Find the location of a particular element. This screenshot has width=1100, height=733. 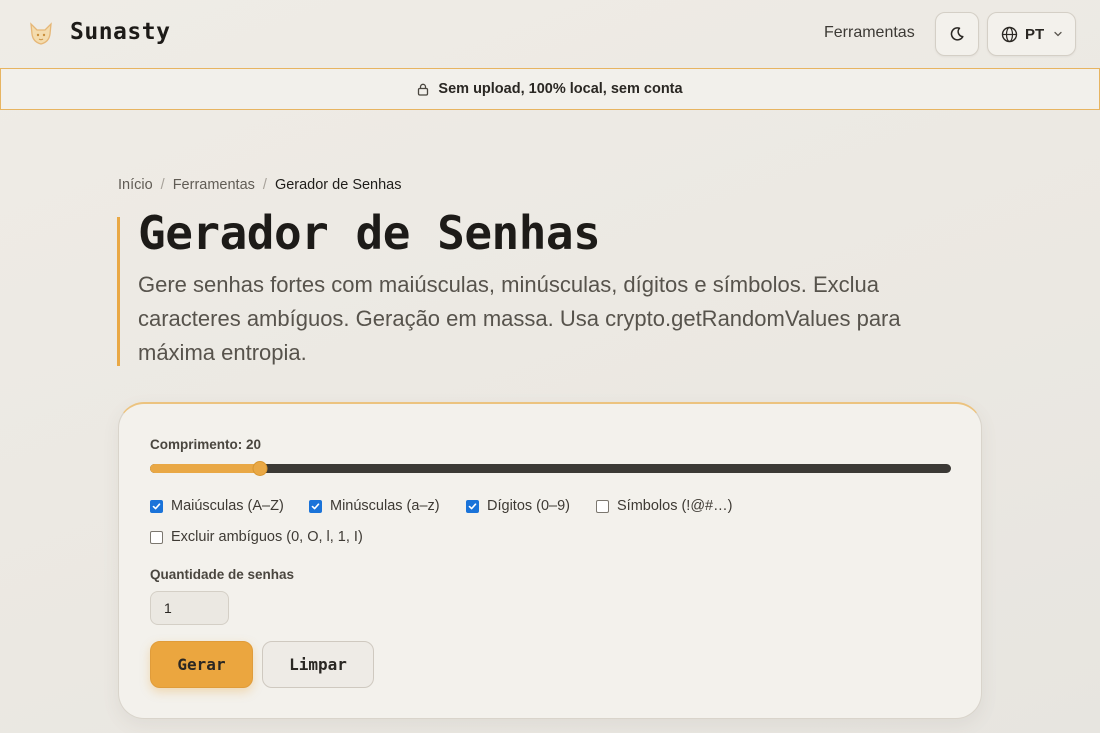

moon-icon is located at coordinates (957, 34).